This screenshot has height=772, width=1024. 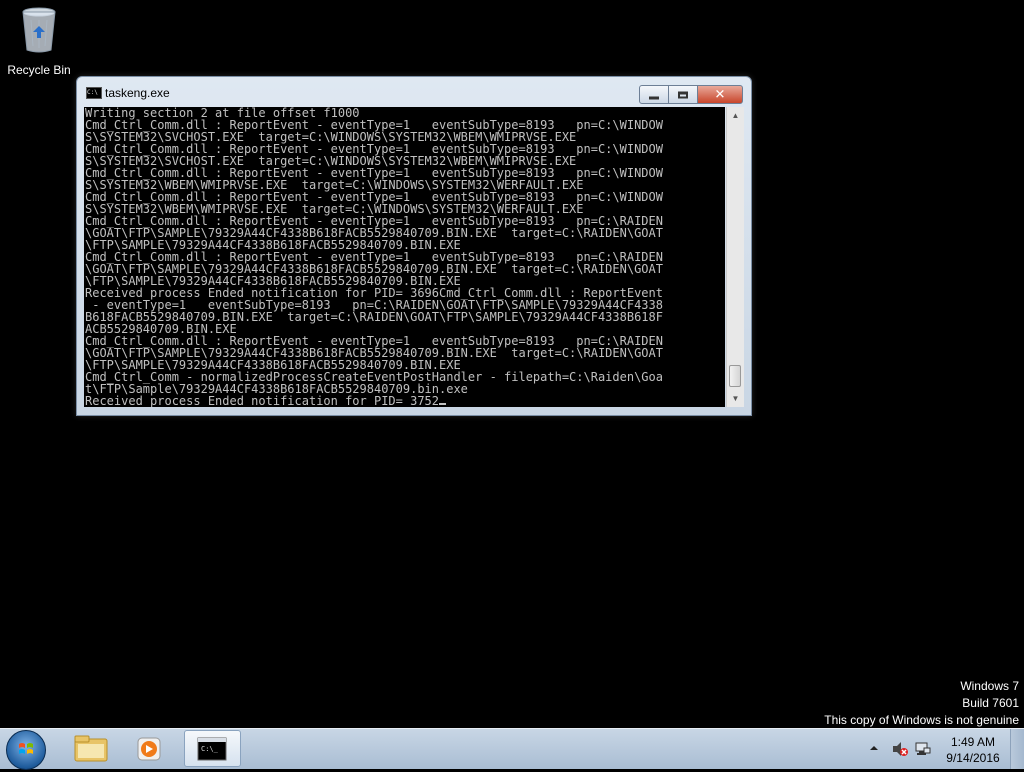 I want to click on recycle-bin-icon, so click(x=39, y=30).